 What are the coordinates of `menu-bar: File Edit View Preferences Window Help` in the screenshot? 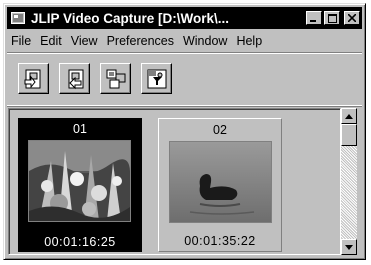 It's located at (184, 40).